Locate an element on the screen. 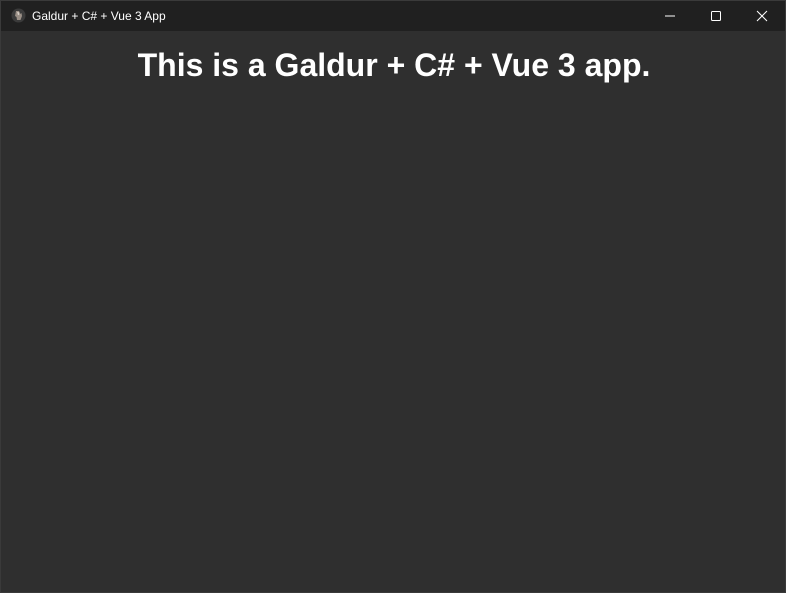 This screenshot has width=786, height=593. maximize-icon is located at coordinates (716, 16).